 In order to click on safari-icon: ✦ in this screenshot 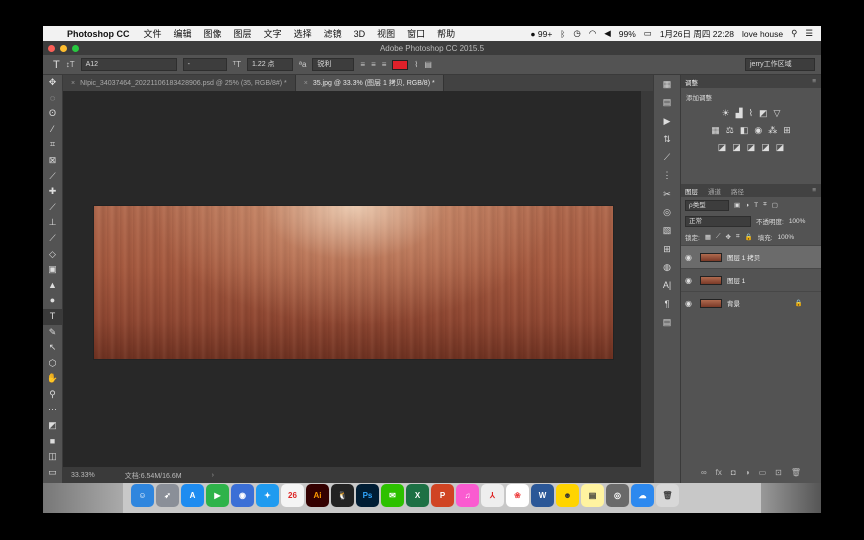, I will do `click(267, 495)`.